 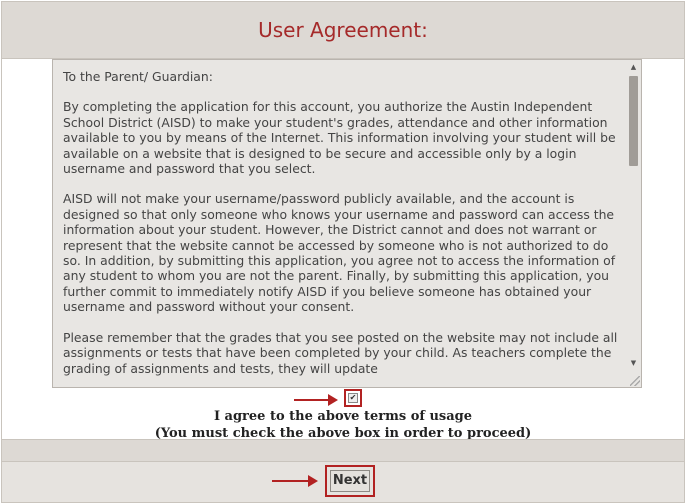 I want to click on separator-bar, so click(x=343, y=450).